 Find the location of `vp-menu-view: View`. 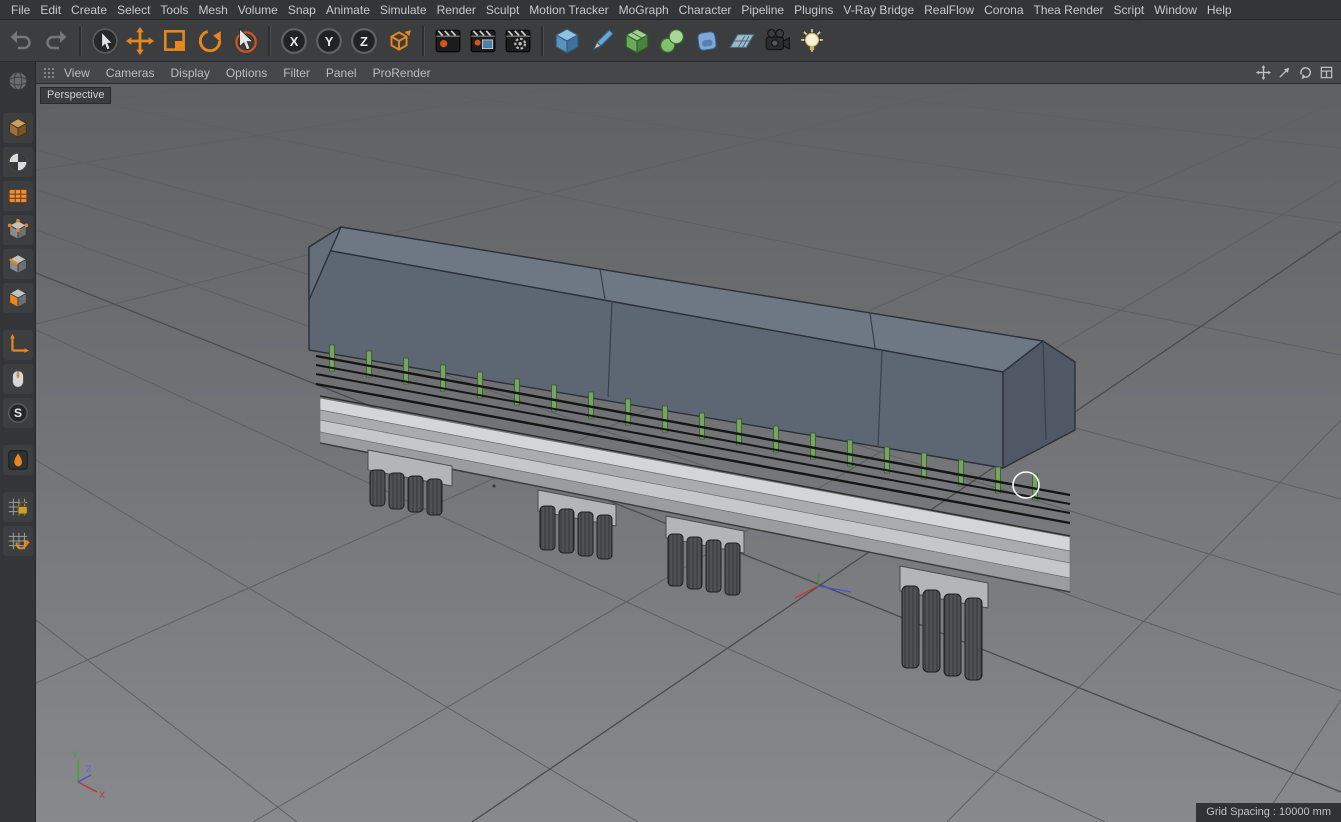

vp-menu-view: View is located at coordinates (77, 73).